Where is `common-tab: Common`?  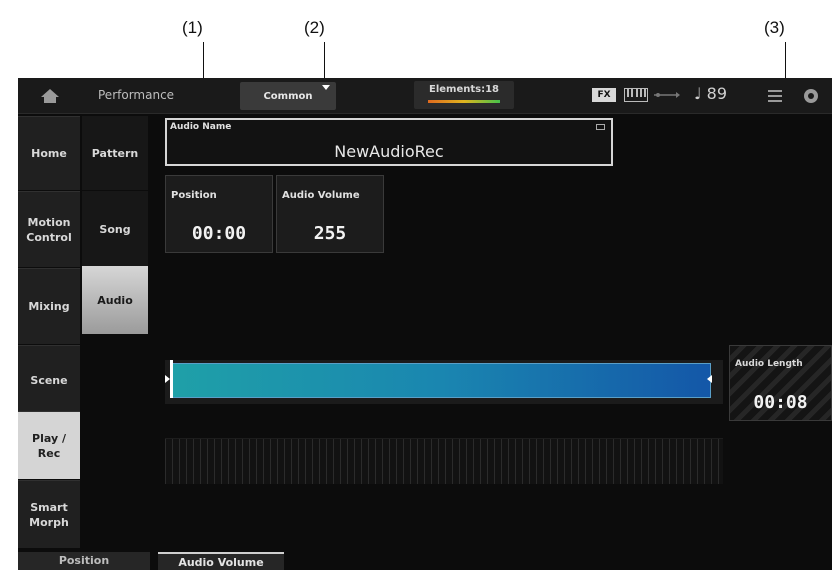
common-tab: Common is located at coordinates (288, 96).